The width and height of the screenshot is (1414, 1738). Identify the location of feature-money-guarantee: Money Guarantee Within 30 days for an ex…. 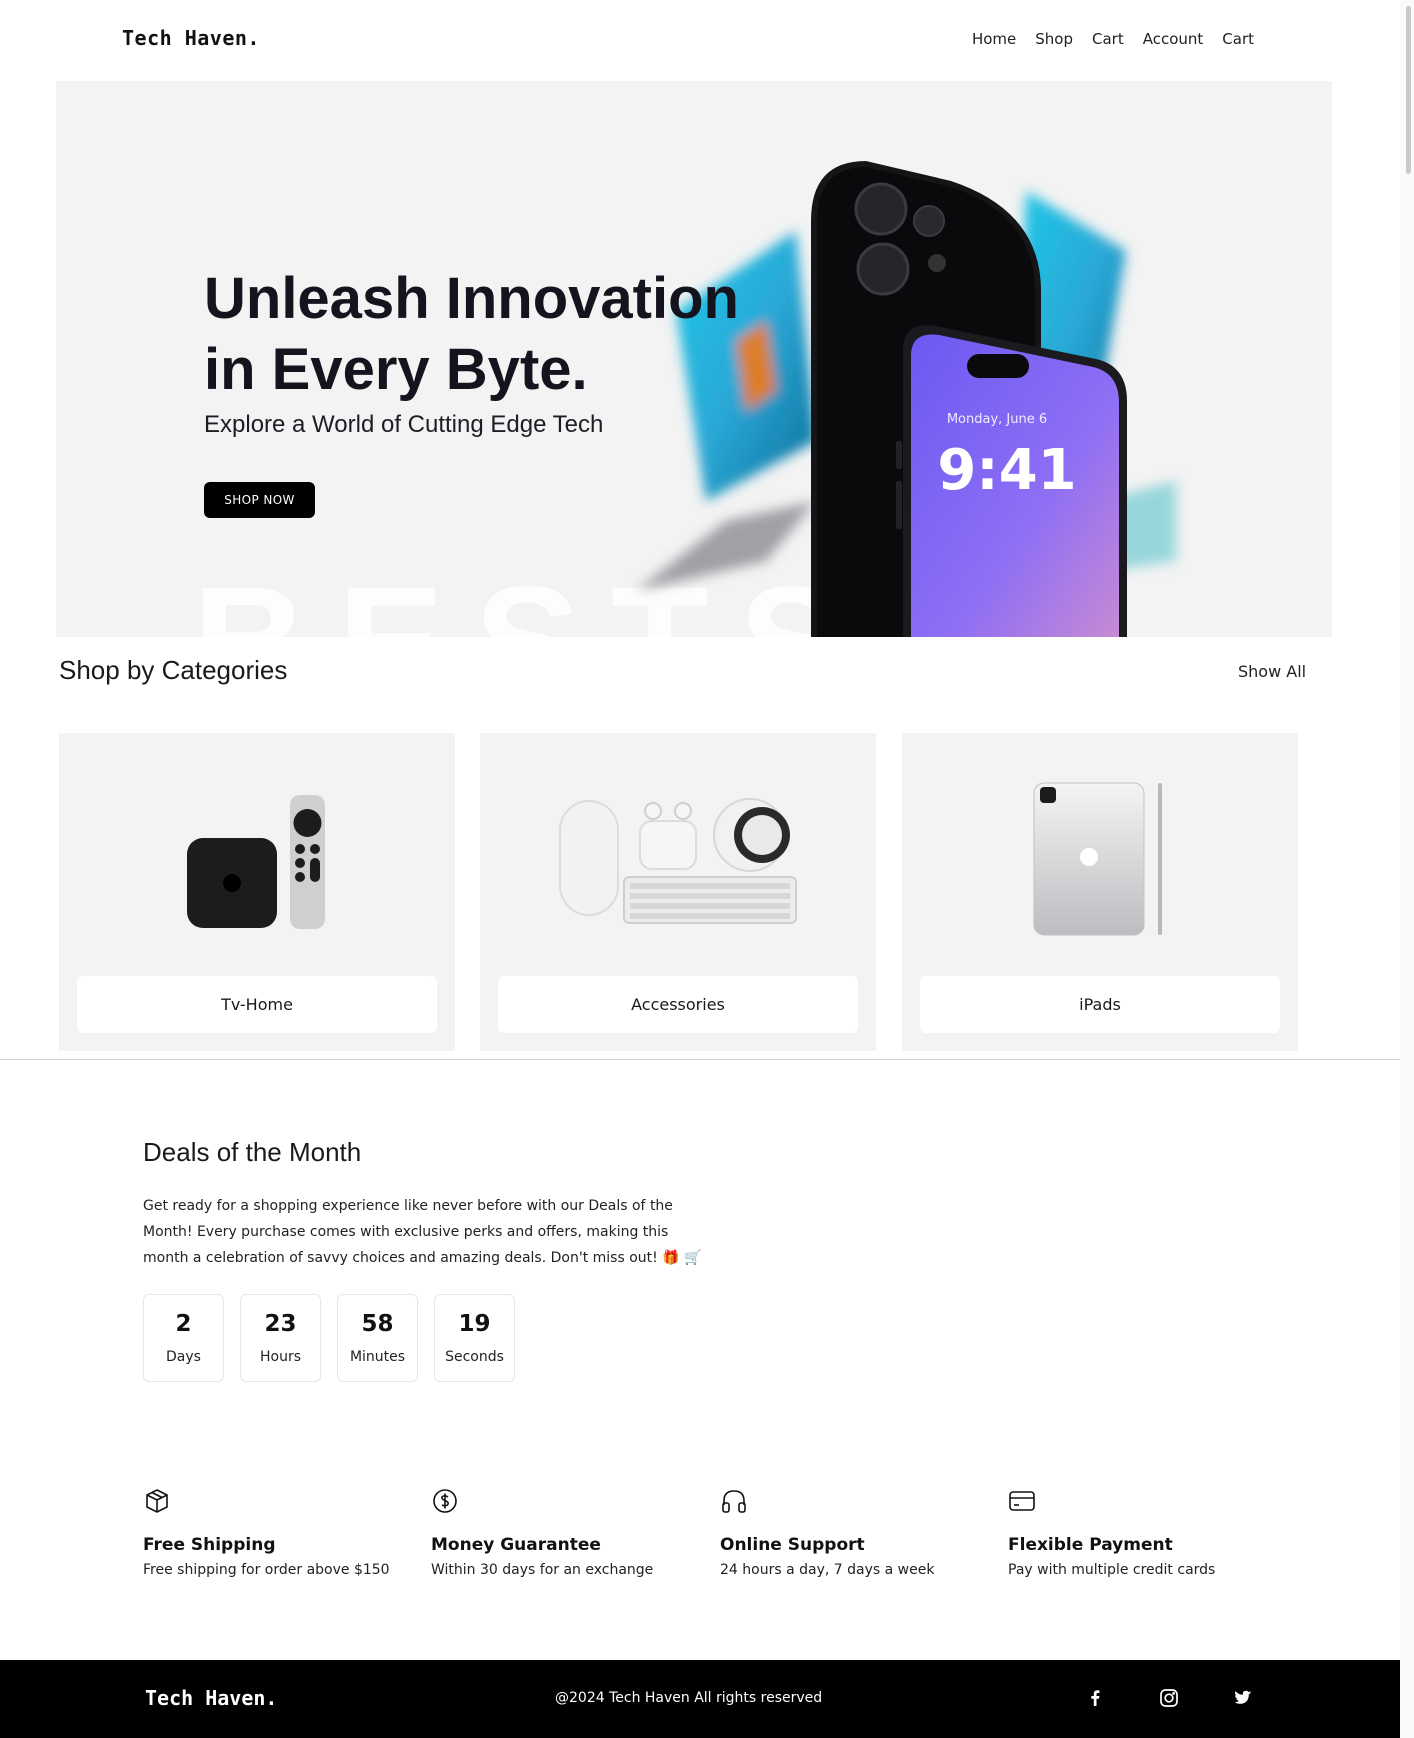
(561, 1532).